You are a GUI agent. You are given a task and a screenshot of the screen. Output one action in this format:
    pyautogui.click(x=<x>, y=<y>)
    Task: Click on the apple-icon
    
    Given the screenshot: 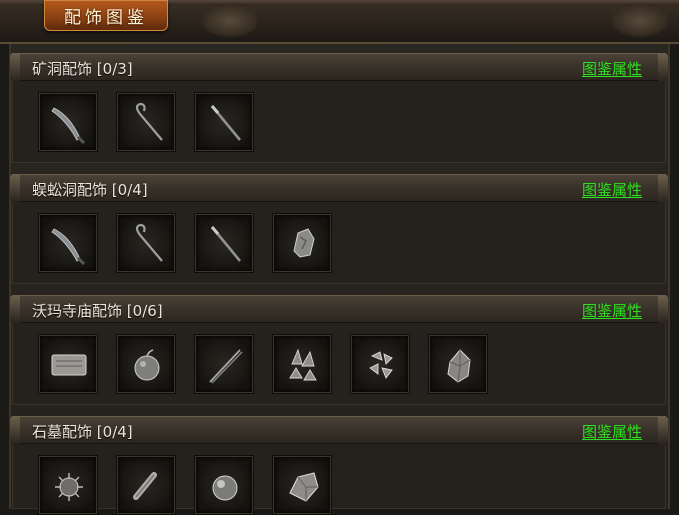 What is the action you would take?
    pyautogui.click(x=147, y=365)
    